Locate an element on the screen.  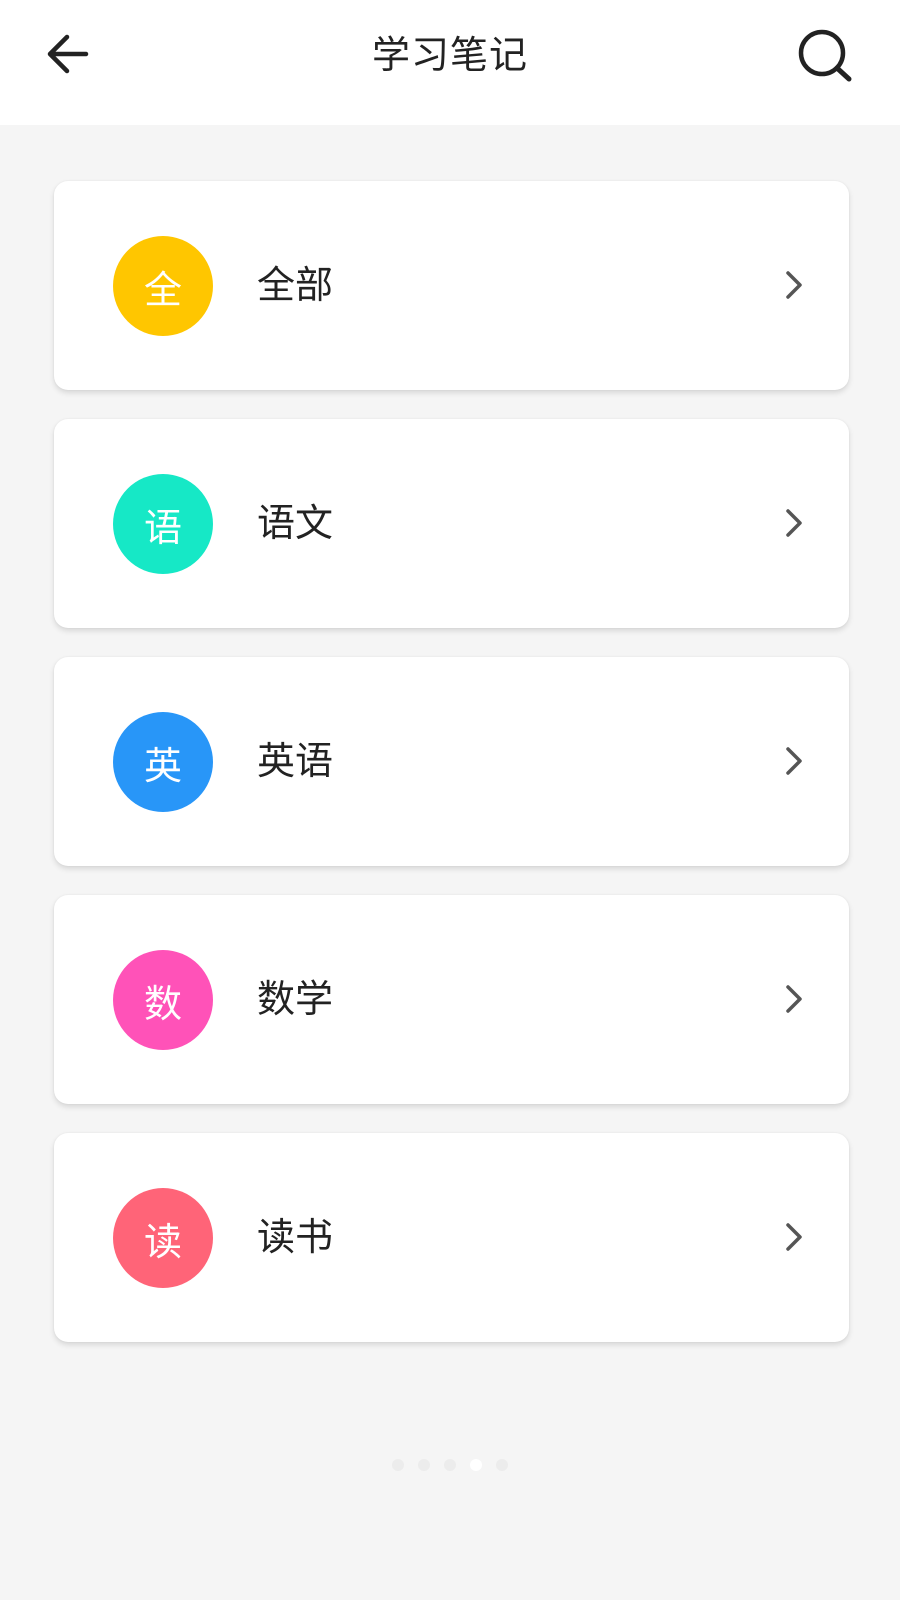
category-item-math: 数 数学 is located at coordinates (451, 999).